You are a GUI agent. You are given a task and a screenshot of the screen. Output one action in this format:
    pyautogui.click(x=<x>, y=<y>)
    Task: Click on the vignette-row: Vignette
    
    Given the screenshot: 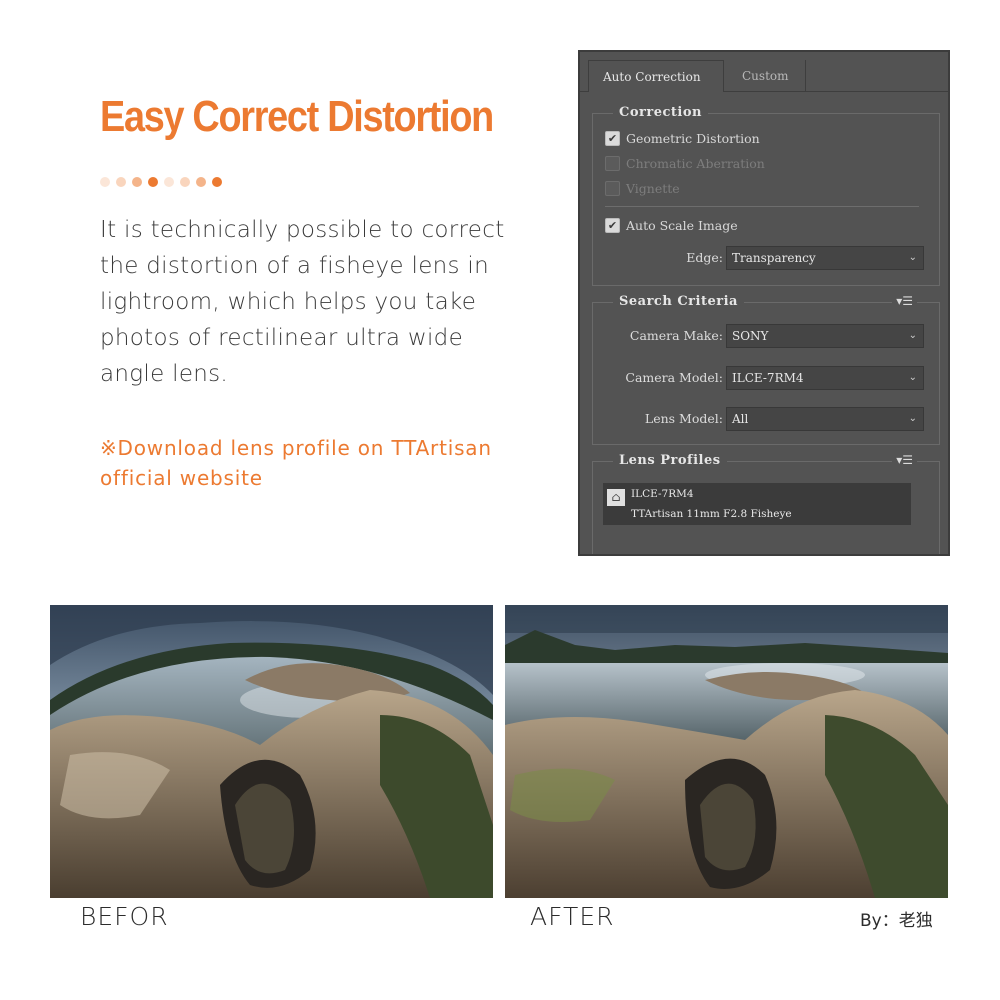 What is the action you would take?
    pyautogui.click(x=642, y=188)
    